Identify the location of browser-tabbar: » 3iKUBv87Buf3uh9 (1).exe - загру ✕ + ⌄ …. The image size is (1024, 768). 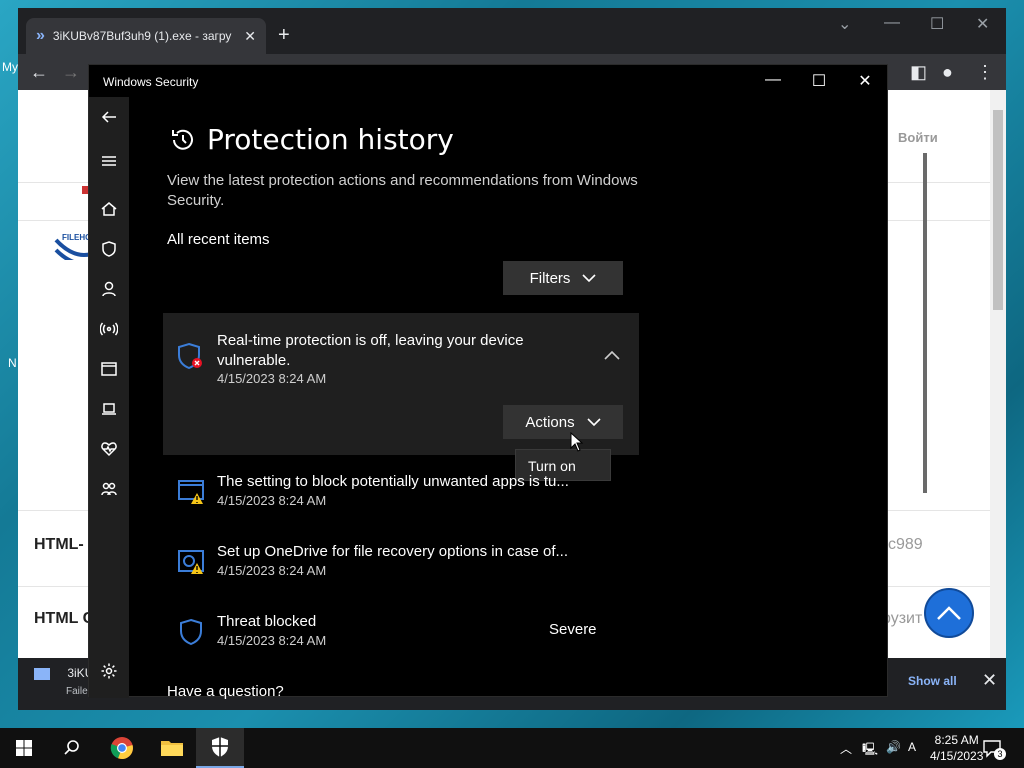
(512, 34).